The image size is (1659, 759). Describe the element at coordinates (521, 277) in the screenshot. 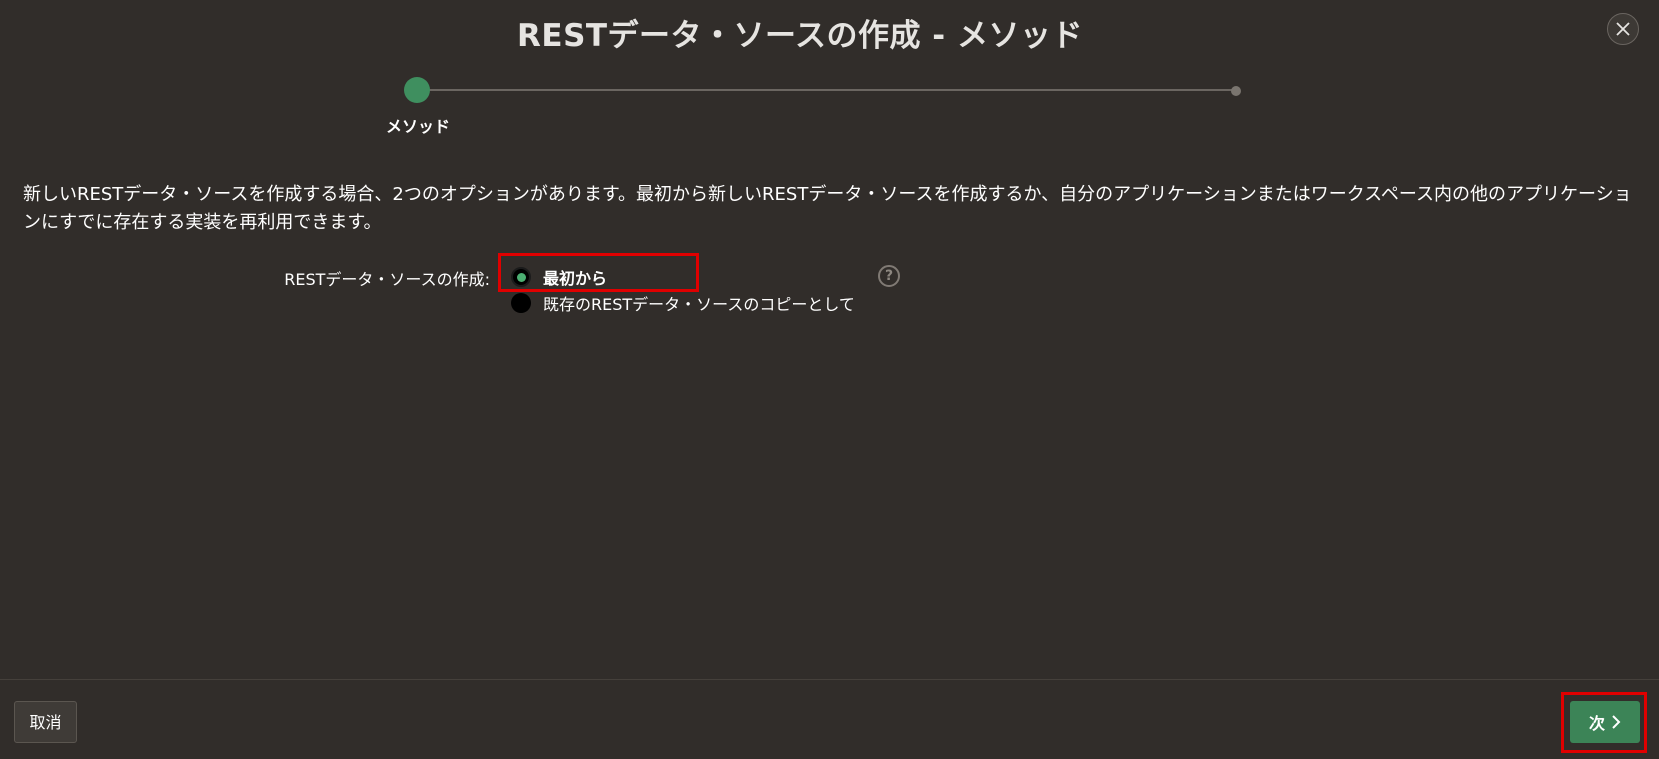

I see `radio-button-checked` at that location.